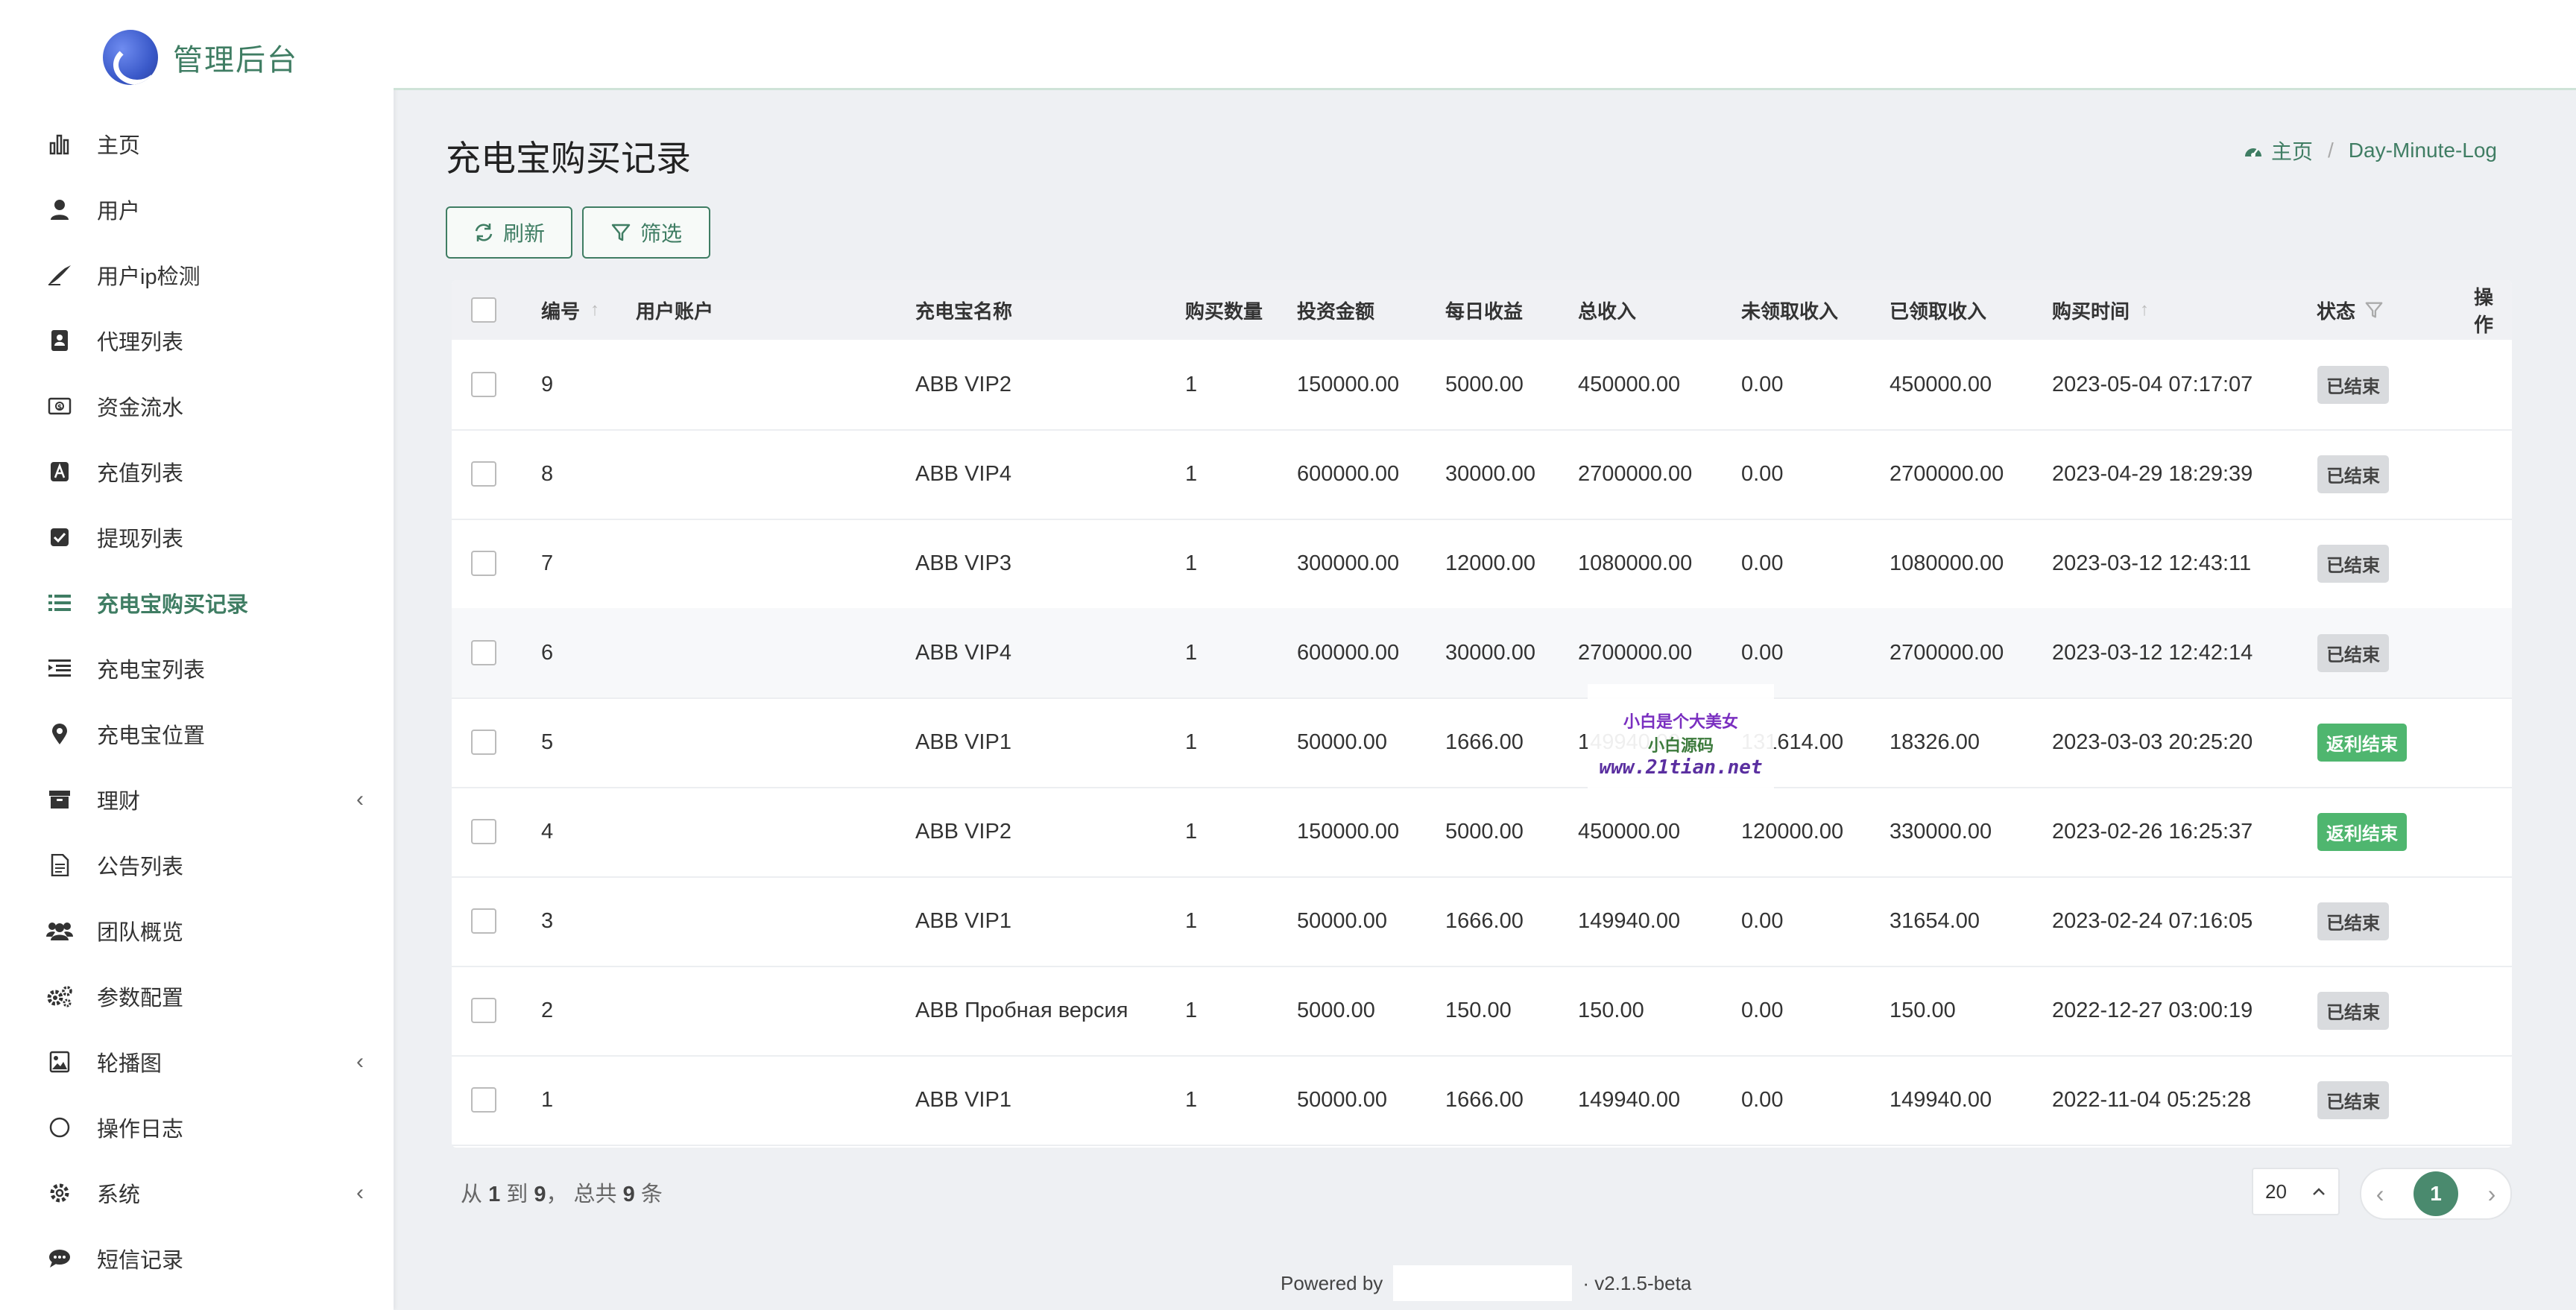 Image resolution: width=2576 pixels, height=1310 pixels. Describe the element at coordinates (197, 996) in the screenshot. I see `sidebar-item-13: 参数配置` at that location.